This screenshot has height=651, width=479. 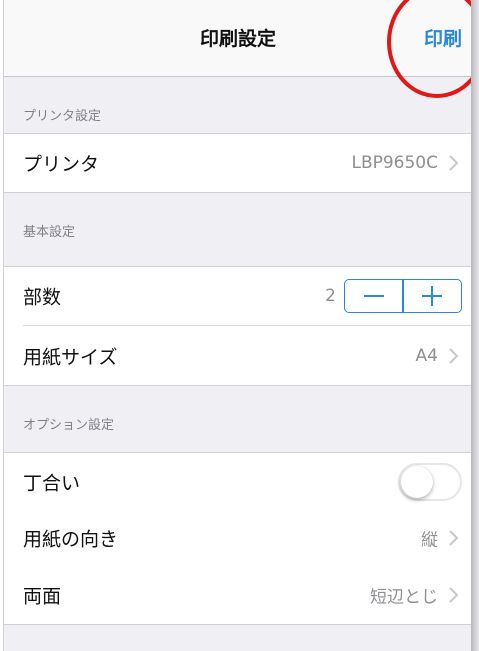 I want to click on printer-value: LBP9650C, so click(x=394, y=163).